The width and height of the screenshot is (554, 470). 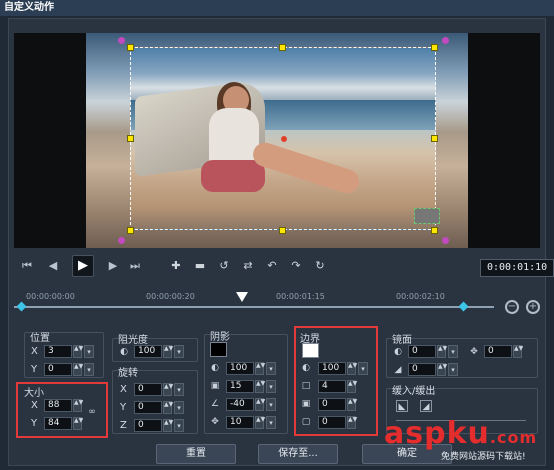 What do you see at coordinates (135, 266) in the screenshot?
I see `go-to-end-icon: ⏭` at bounding box center [135, 266].